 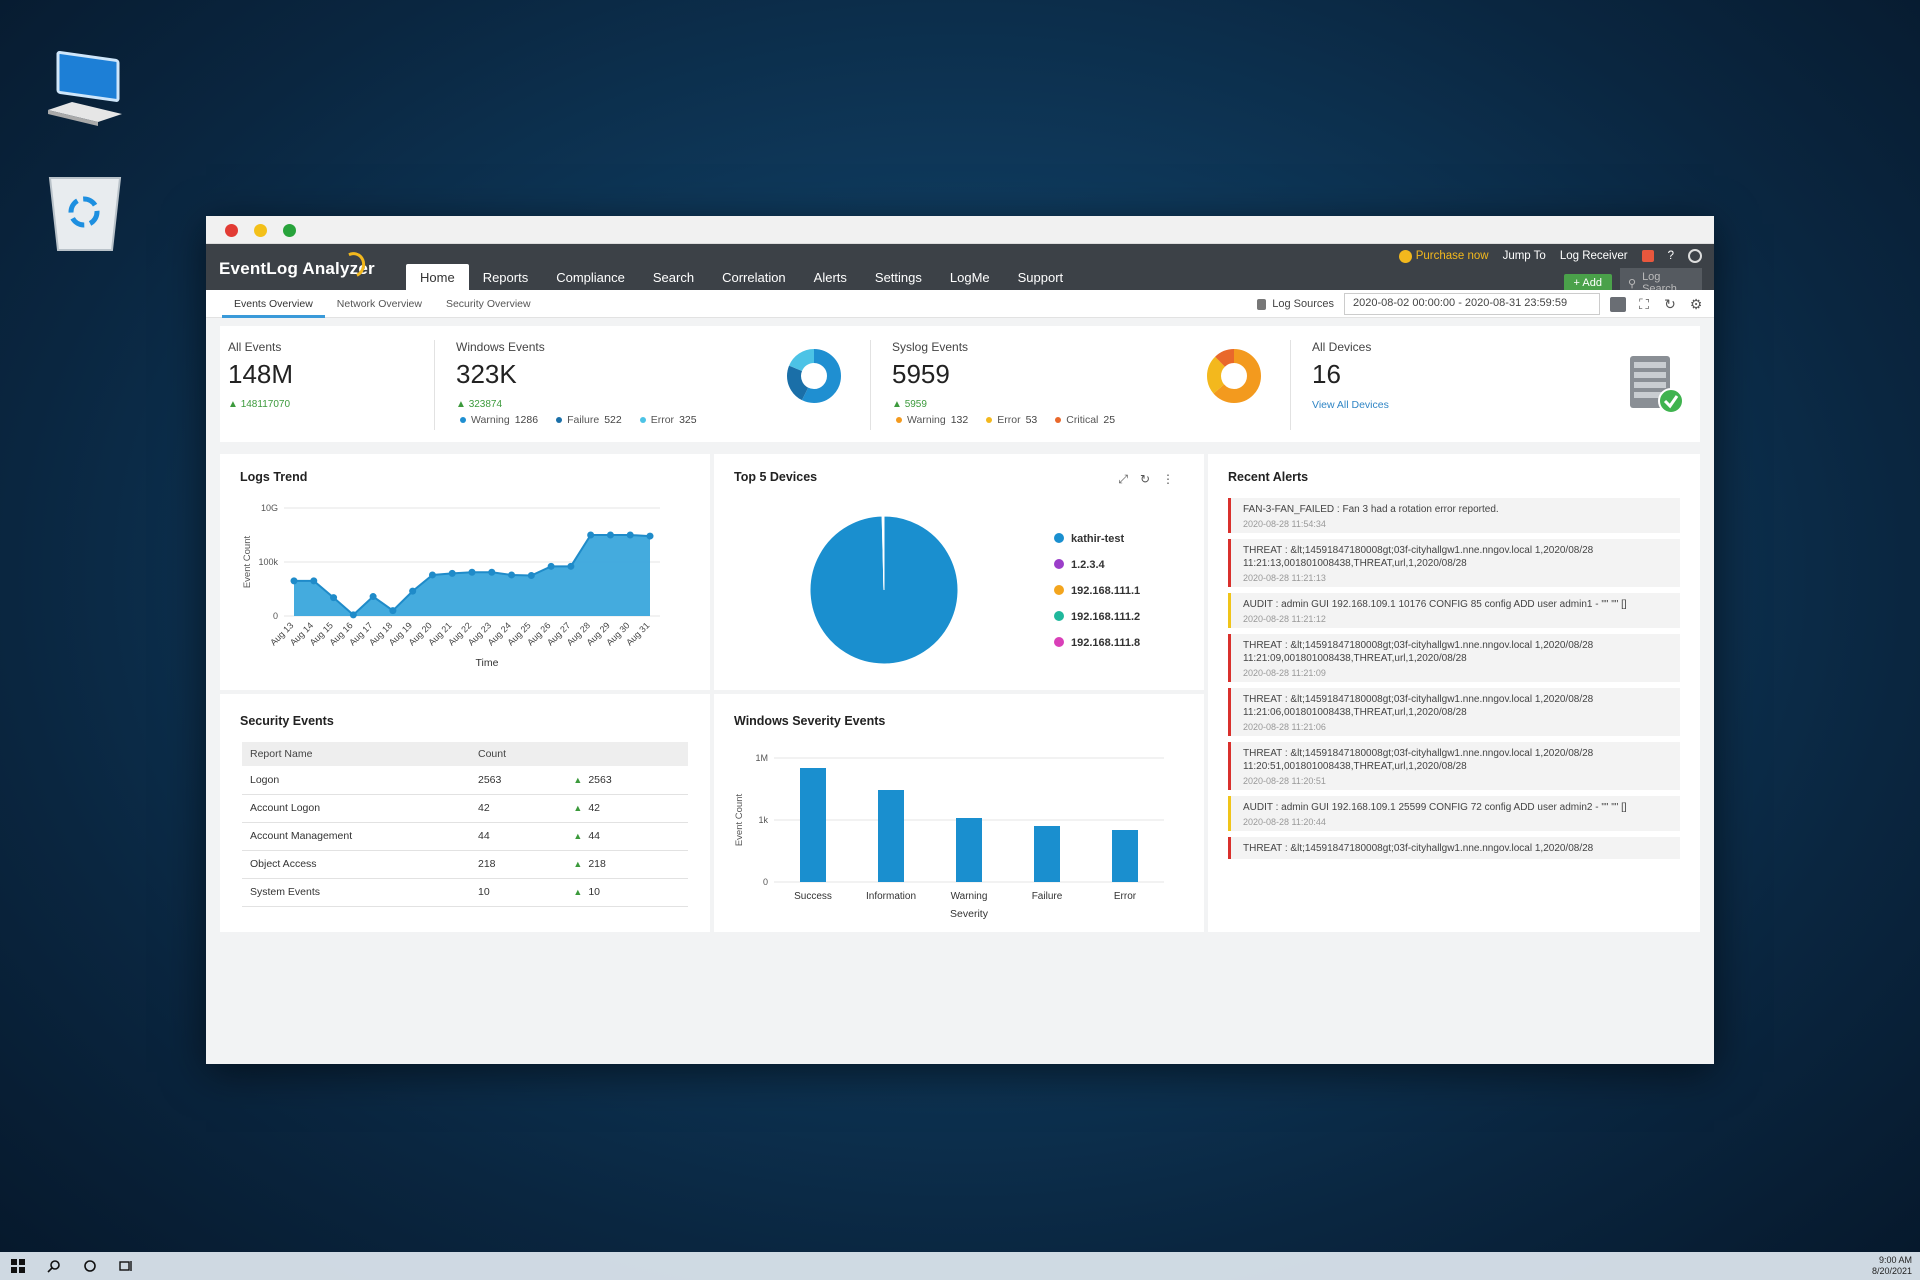 I want to click on legend-value: 25, so click(x=1109, y=420).